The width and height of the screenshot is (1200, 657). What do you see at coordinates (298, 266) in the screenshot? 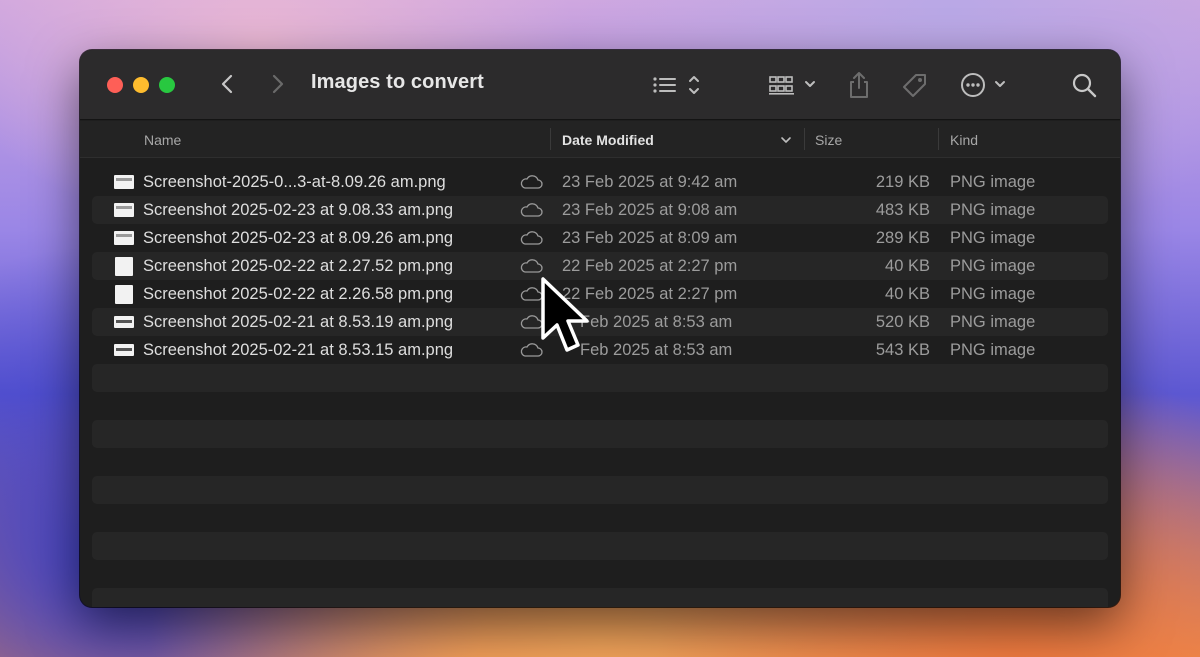
I see `file-name: Screenshot 2025-02-22 at 2.27.52 pm.png` at bounding box center [298, 266].